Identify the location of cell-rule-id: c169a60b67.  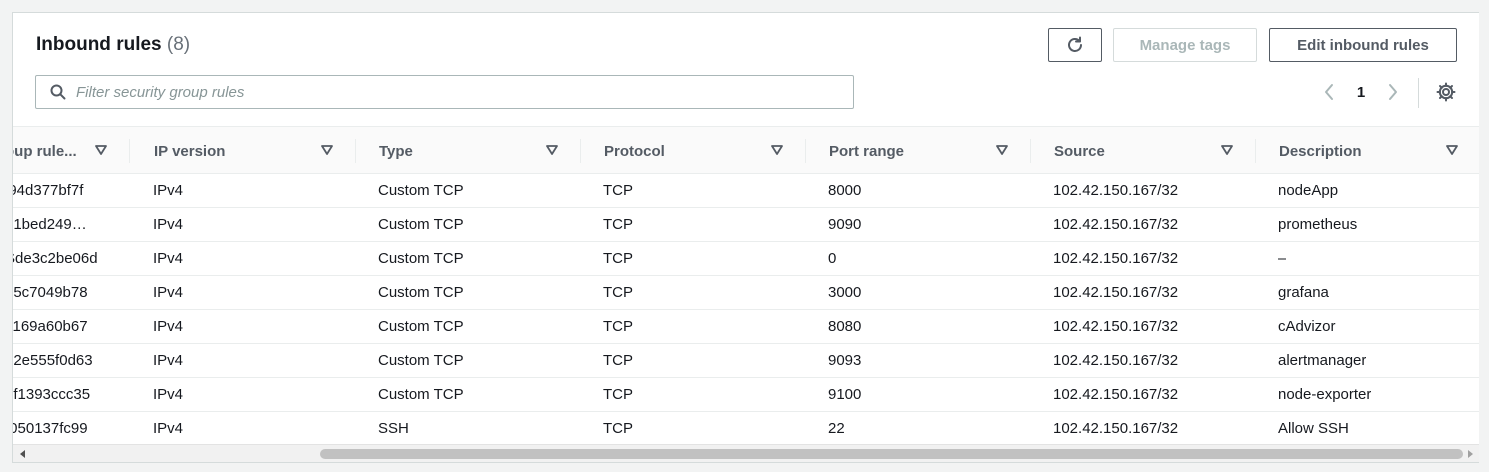
(68, 326).